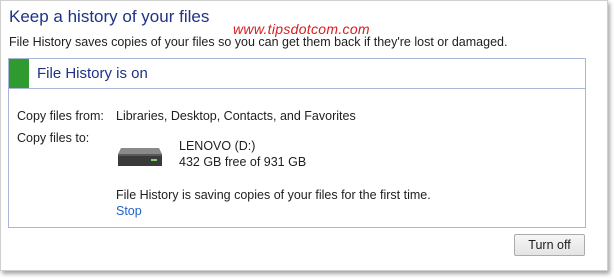 This screenshot has width=614, height=279. I want to click on drive-name: LENOVO (D:), so click(217, 146).